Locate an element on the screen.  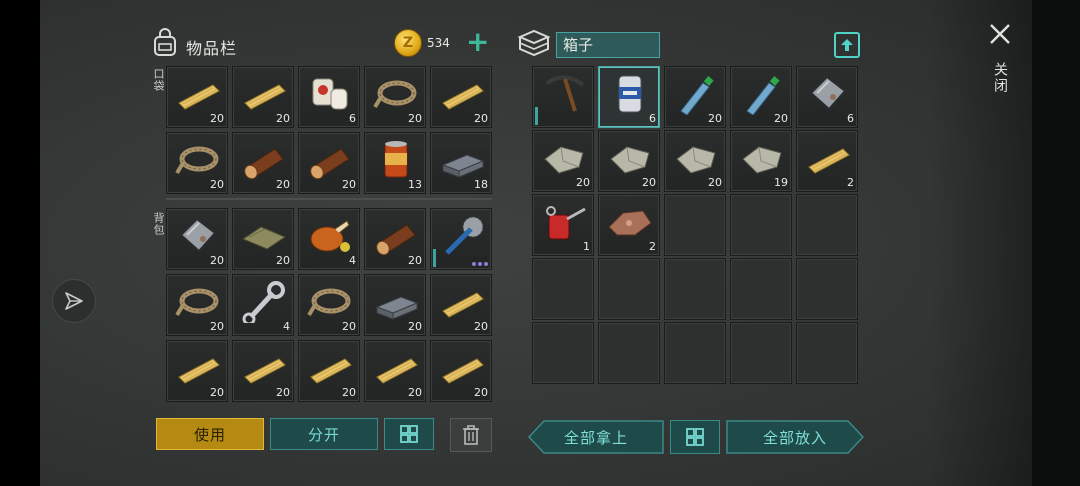
pickaxe-icon is located at coordinates (564, 94).